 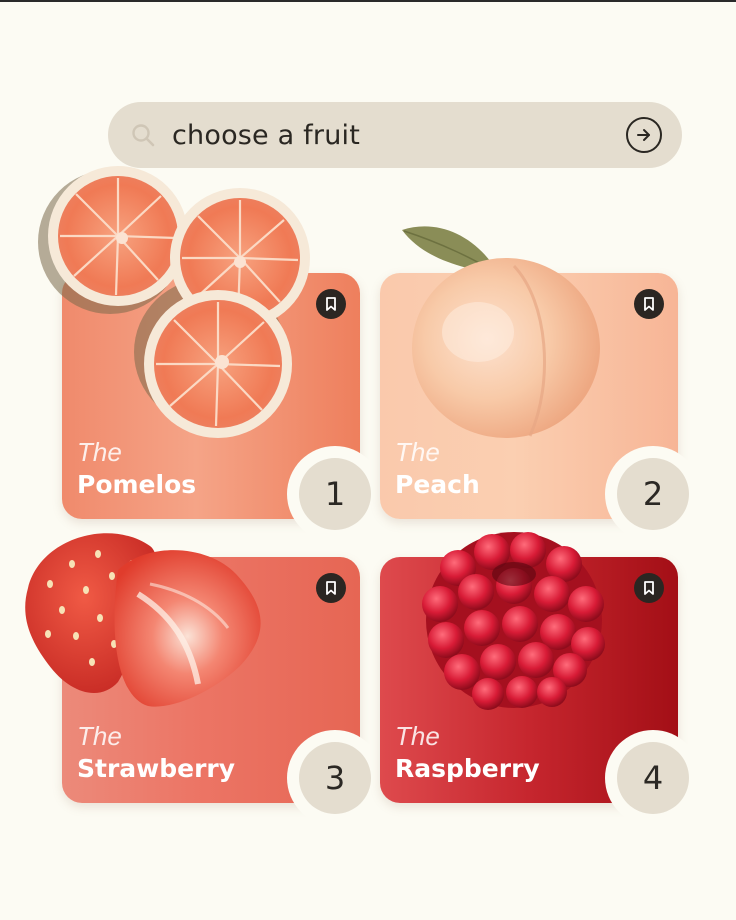 I want to click on card-title: Raspberry, so click(x=467, y=768).